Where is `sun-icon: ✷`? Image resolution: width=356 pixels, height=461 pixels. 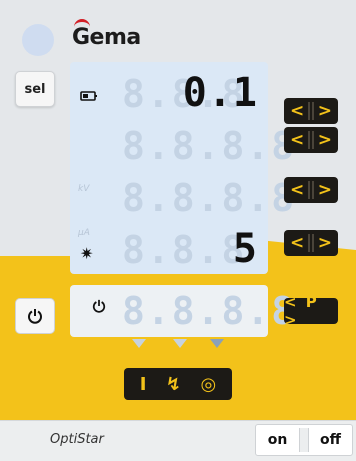
sun-icon: ✷ is located at coordinates (87, 253).